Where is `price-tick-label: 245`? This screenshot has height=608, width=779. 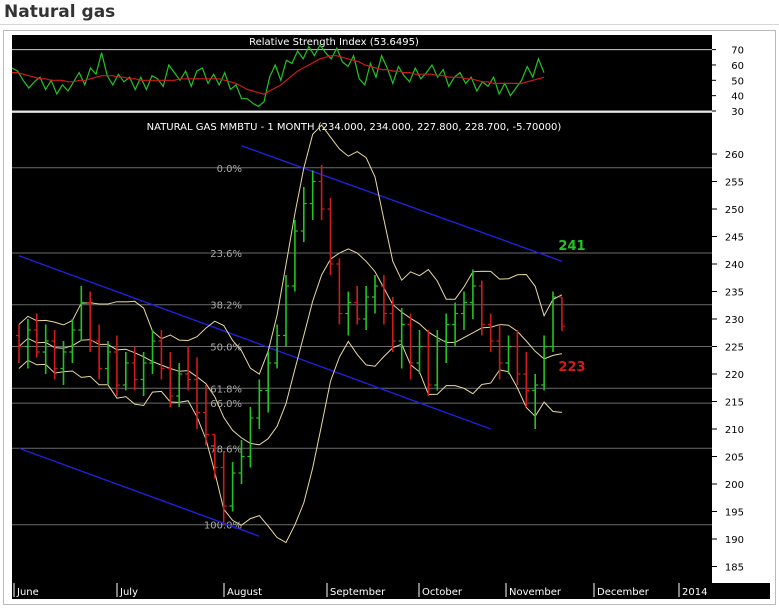
price-tick-label: 245 is located at coordinates (734, 238).